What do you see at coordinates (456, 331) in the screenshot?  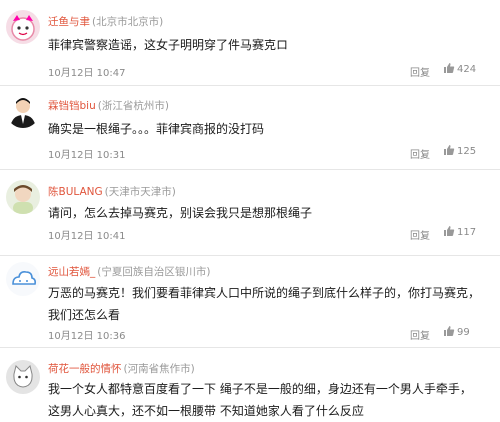 I see `like-button: 99` at bounding box center [456, 331].